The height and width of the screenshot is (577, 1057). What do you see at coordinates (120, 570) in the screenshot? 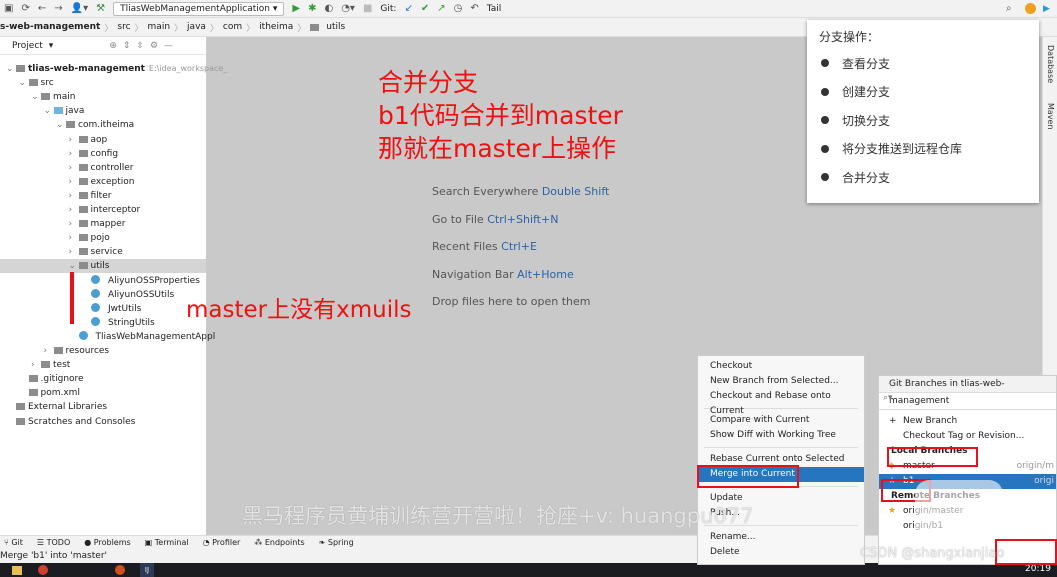
I see `powerpoint-icon` at bounding box center [120, 570].